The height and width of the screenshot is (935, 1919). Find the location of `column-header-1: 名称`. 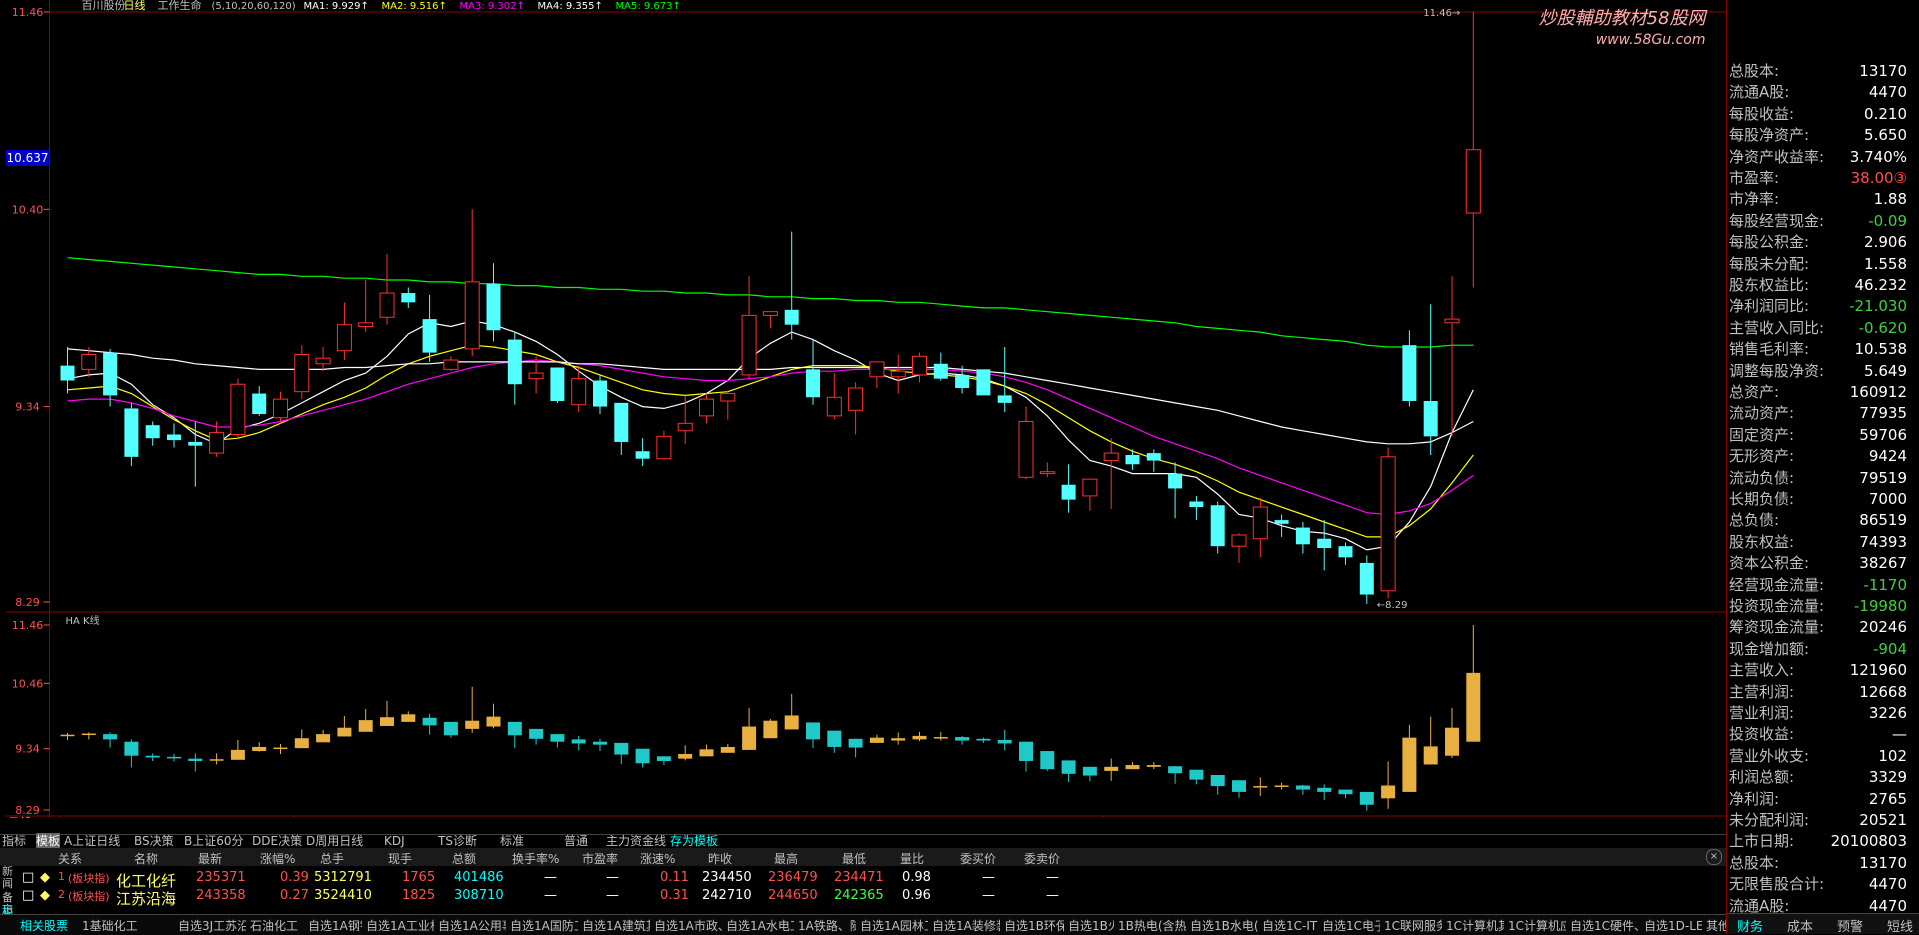

column-header-1: 名称 is located at coordinates (146, 858).